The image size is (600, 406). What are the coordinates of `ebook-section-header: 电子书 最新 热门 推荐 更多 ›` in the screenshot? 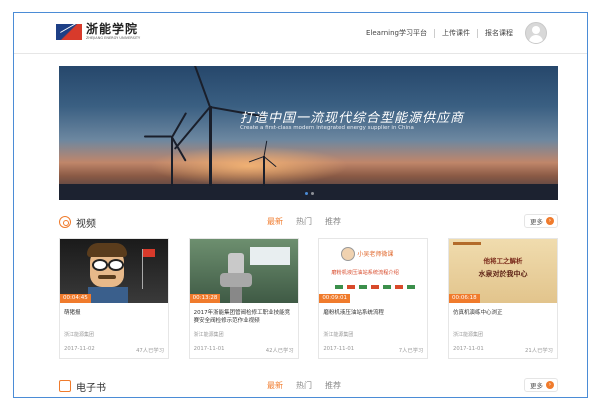 It's located at (308, 386).